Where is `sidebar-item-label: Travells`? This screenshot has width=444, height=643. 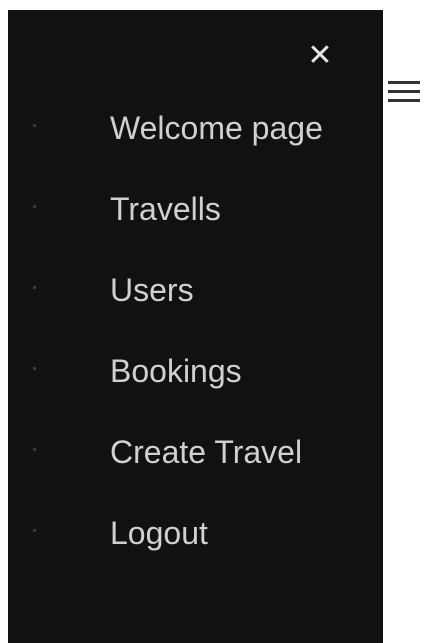
sidebar-item-label: Travells is located at coordinates (165, 209).